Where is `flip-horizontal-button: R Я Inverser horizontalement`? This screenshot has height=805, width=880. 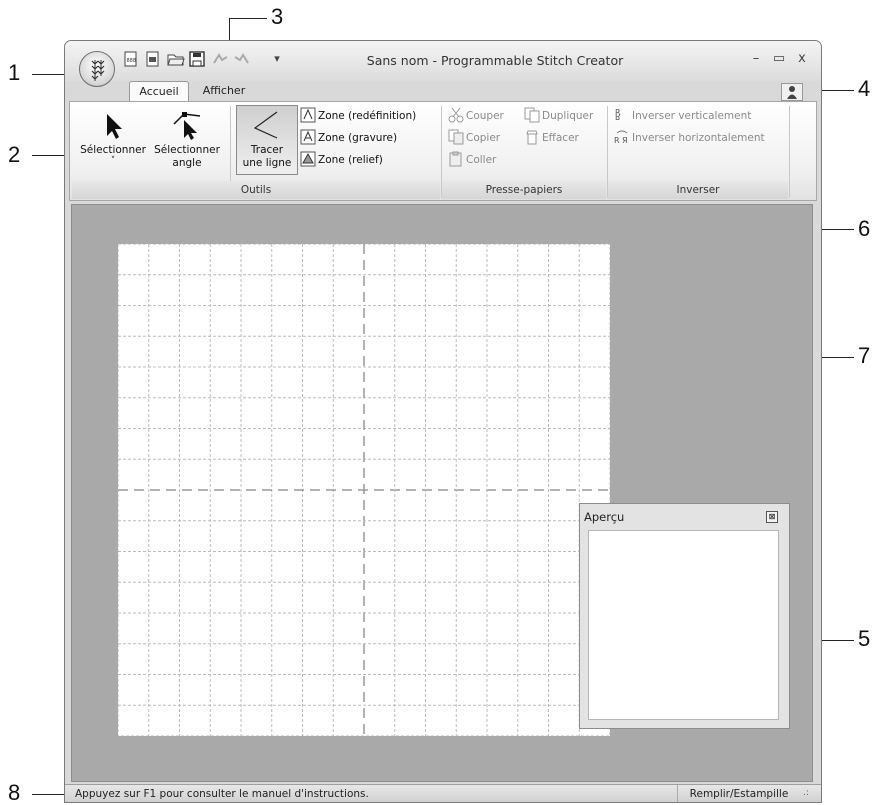 flip-horizontal-button: R Я Inverser horizontalement is located at coordinates (689, 138).